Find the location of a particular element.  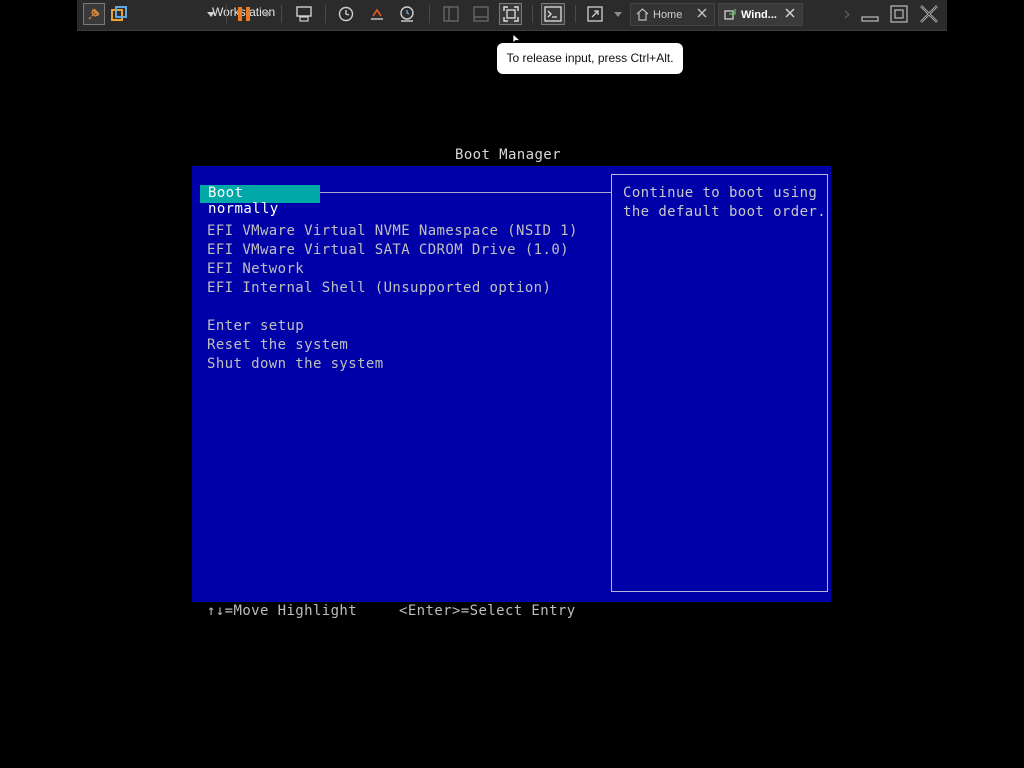

help-panel is located at coordinates (719, 383).